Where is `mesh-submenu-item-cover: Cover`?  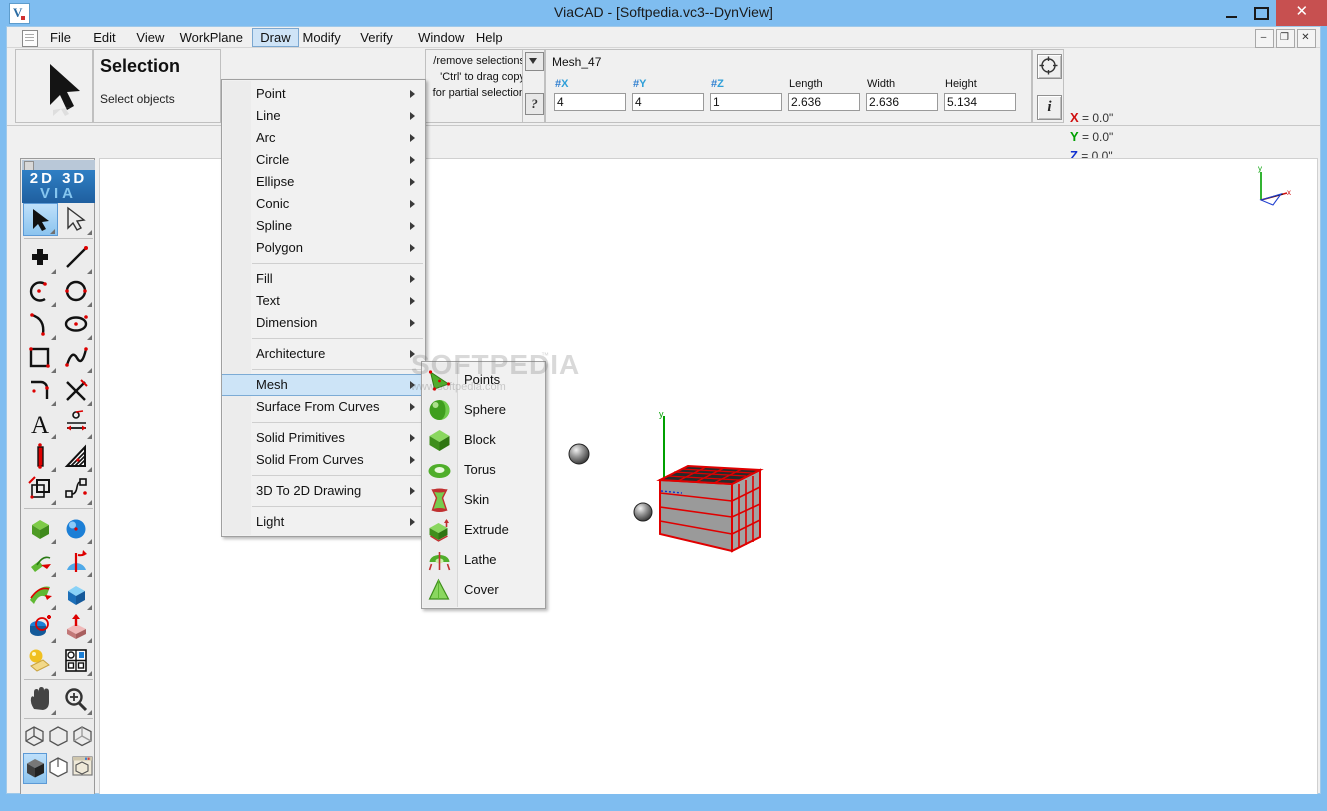
mesh-submenu-item-cover: Cover is located at coordinates (483, 590).